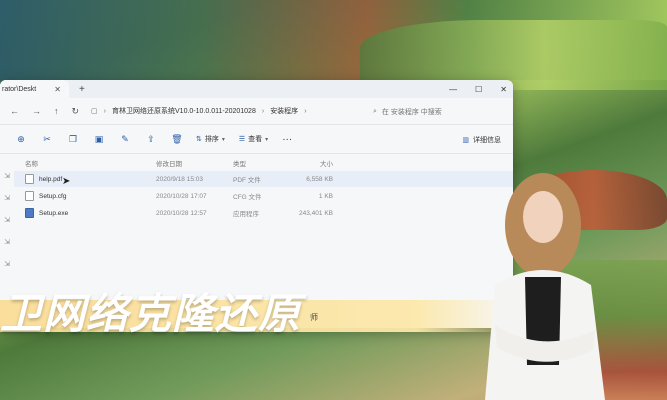  What do you see at coordinates (73, 139) in the screenshot?
I see `copy-icon: ❐` at bounding box center [73, 139].